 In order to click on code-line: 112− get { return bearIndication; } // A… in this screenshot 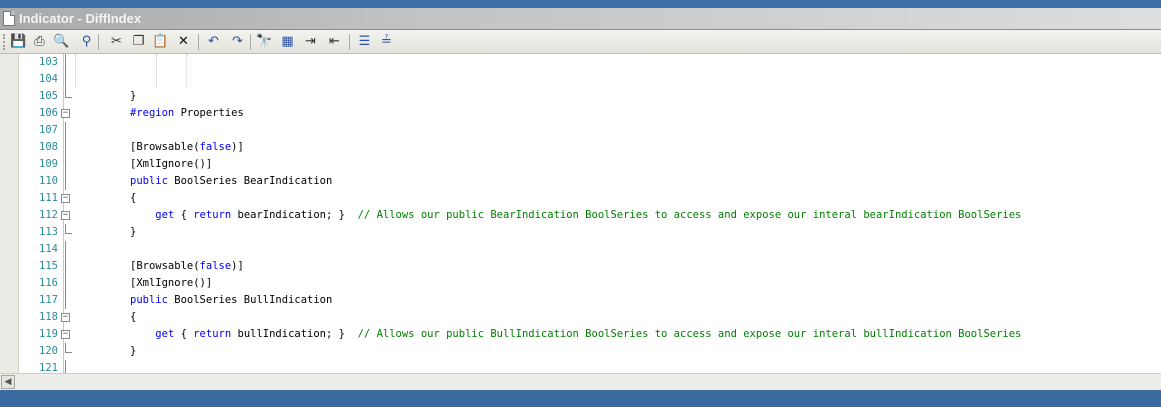, I will do `click(589, 215)`.